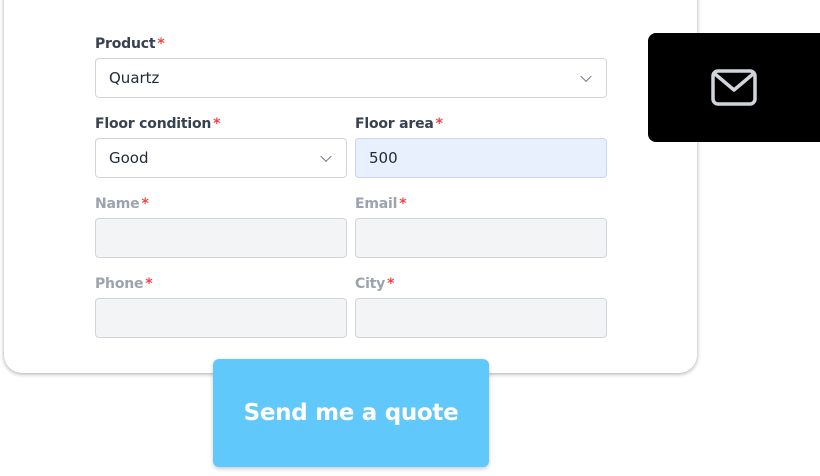  I want to click on floor-condition-label: Floor condition *, so click(158, 124).